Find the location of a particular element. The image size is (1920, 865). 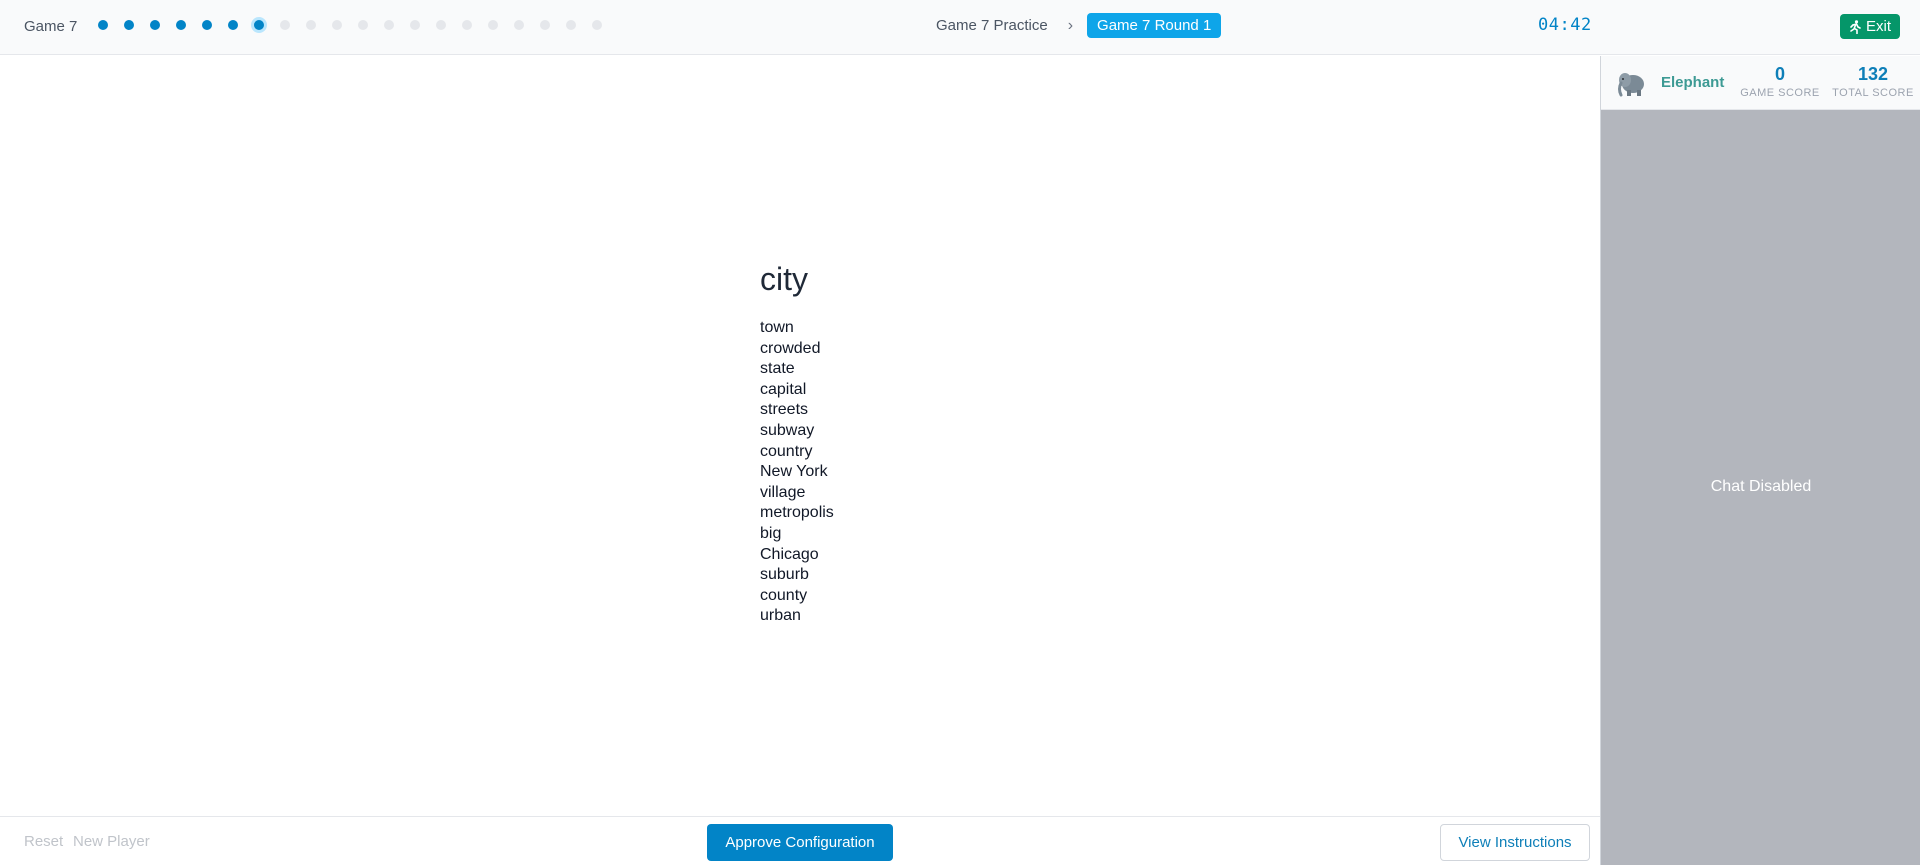

view-instructions-button: View Instructions is located at coordinates (1515, 842).